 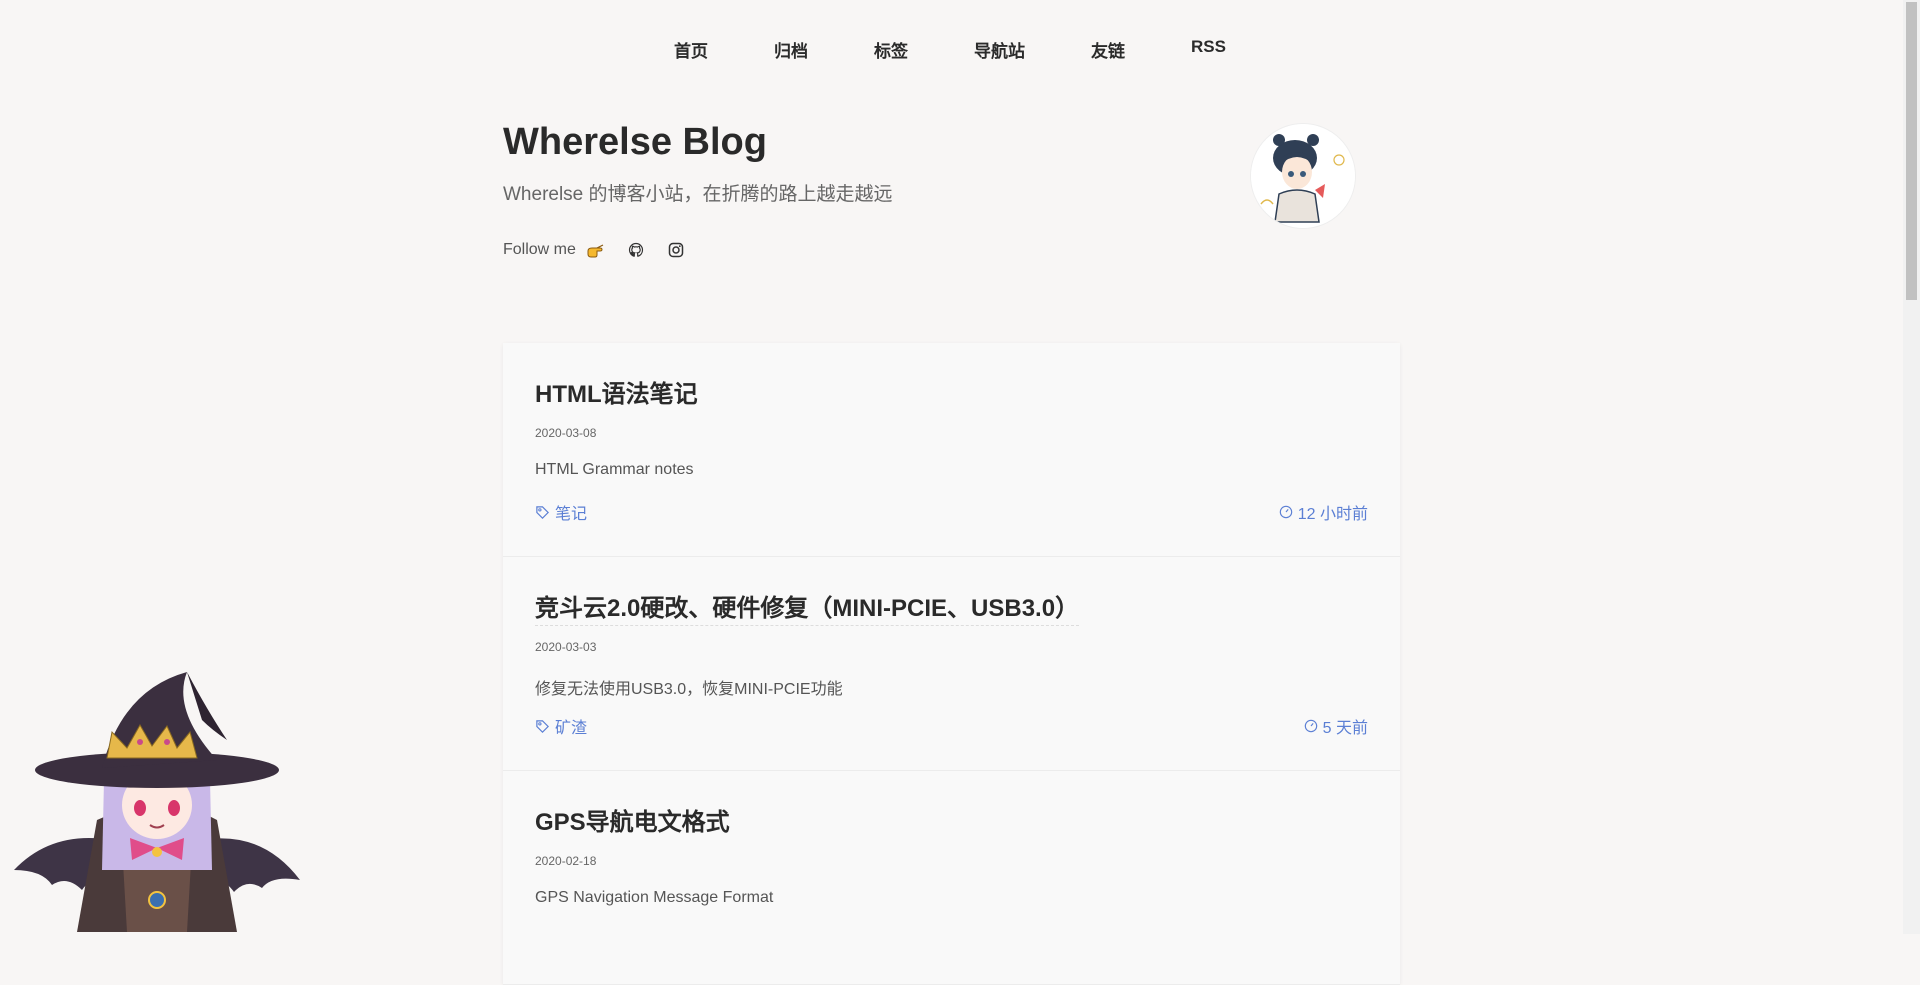 I want to click on top-nav: 首页 归档 标签 导航站 友链 RSS, so click(x=950, y=49).